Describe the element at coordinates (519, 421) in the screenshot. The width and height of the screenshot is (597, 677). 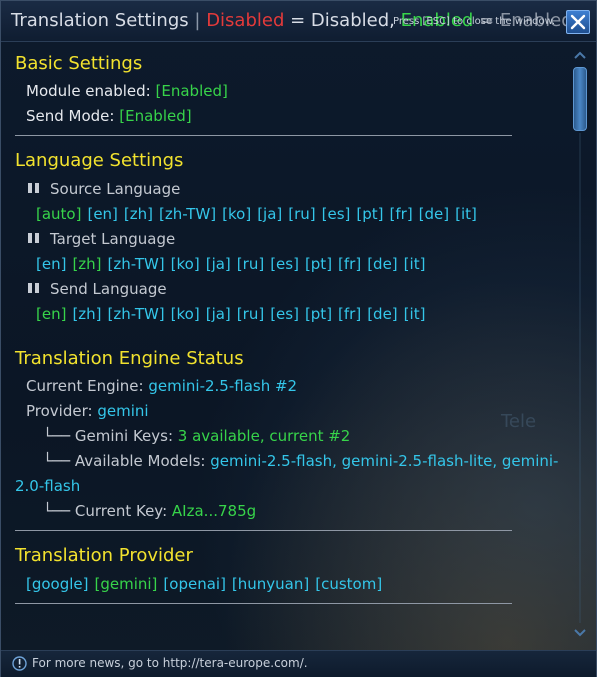
I see `background-text: Tele` at that location.